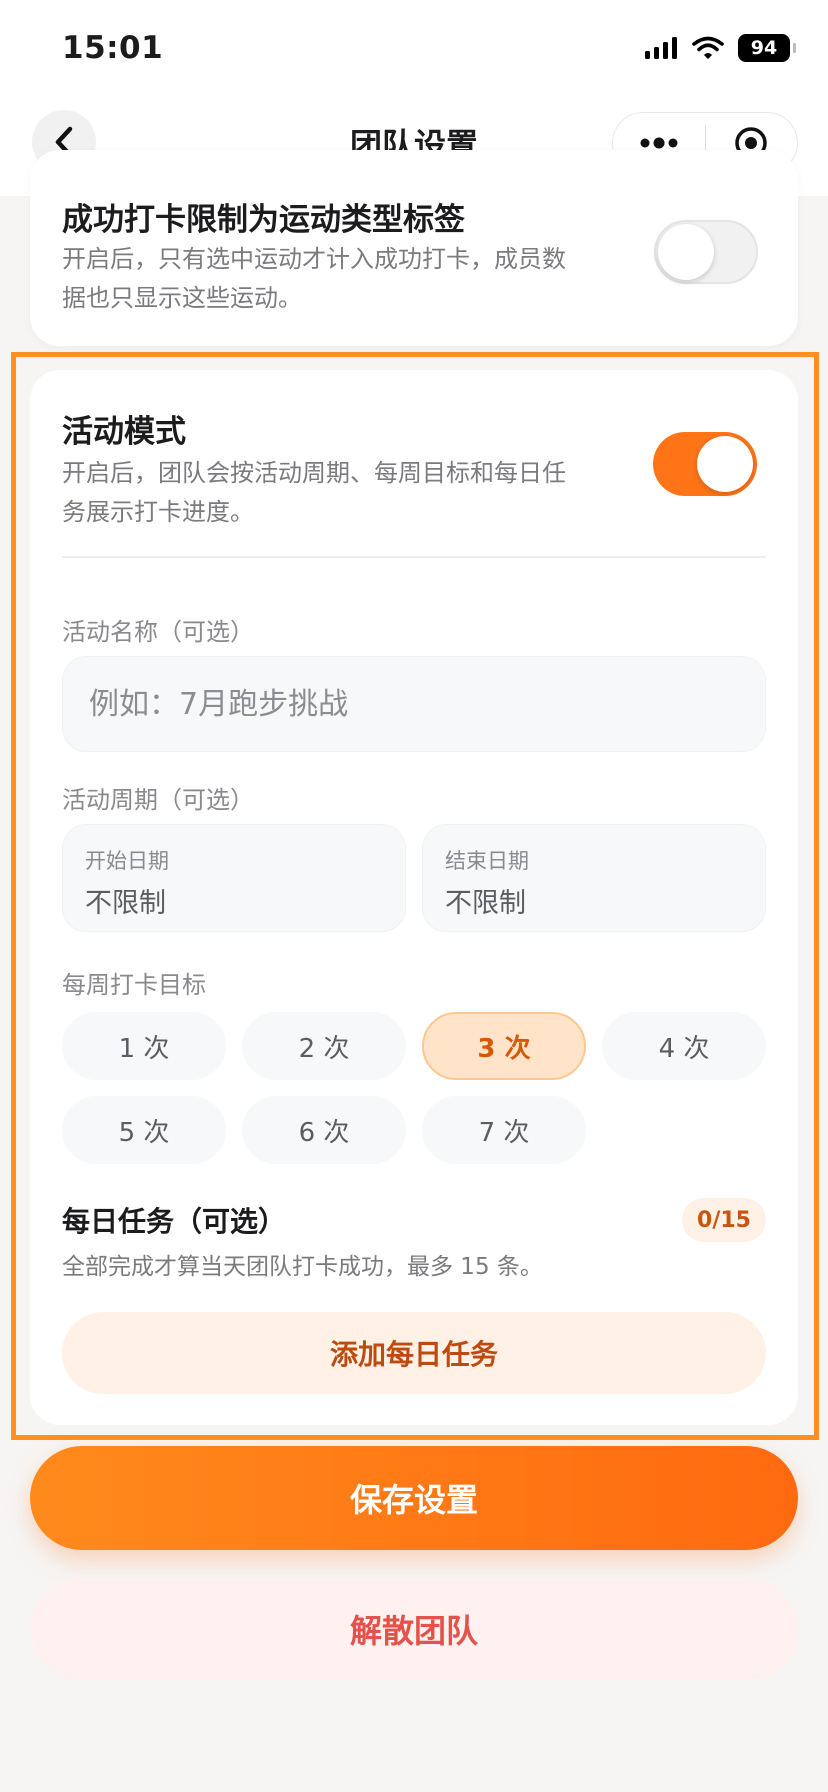 This screenshot has width=828, height=1792. I want to click on start-date-picker: 开始日期 不限制, so click(234, 878).